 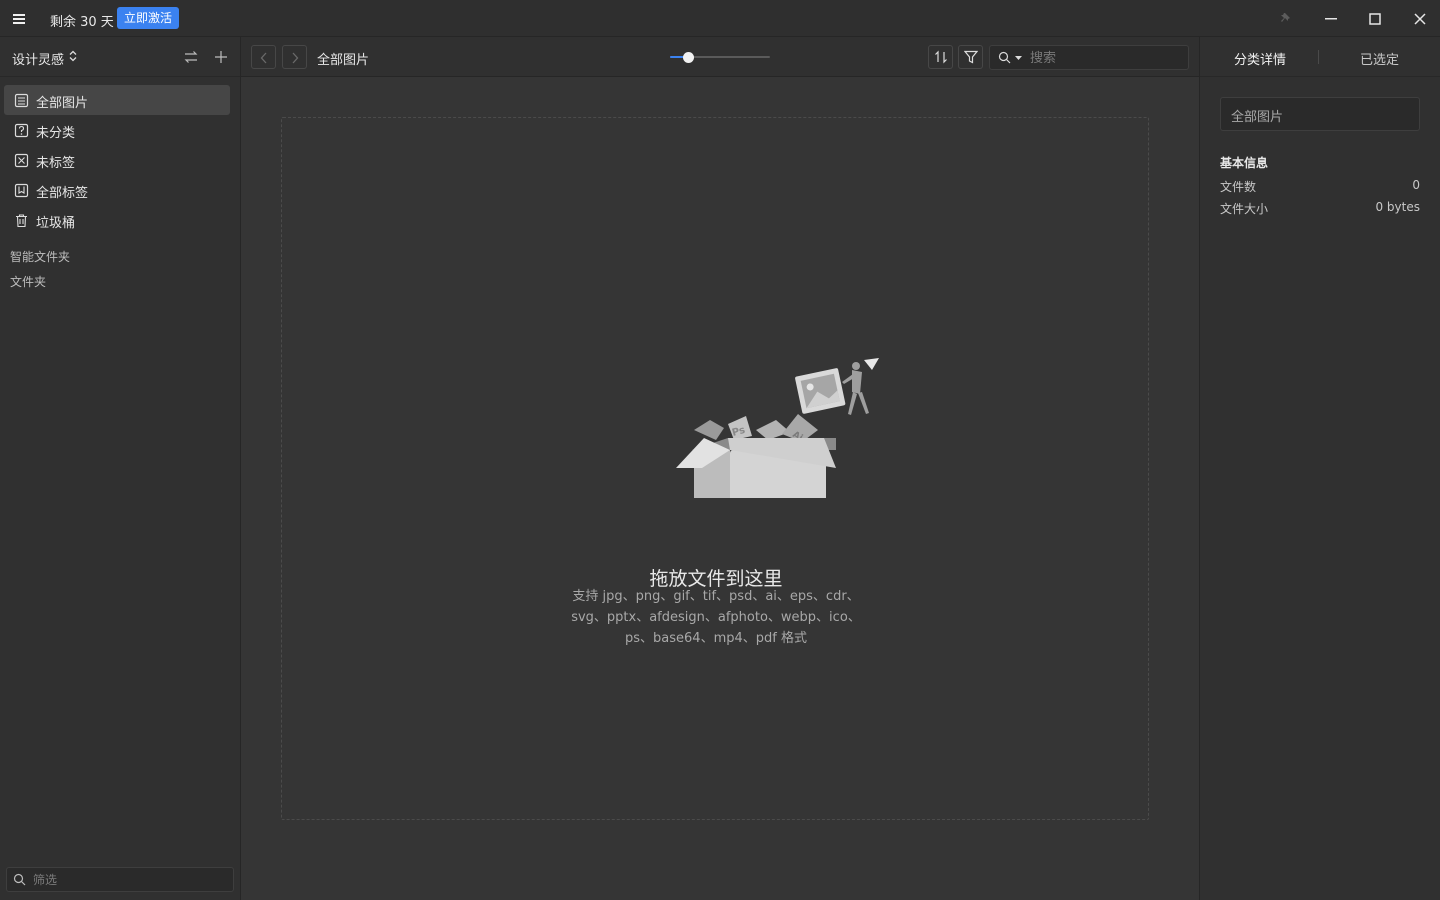 I want to click on search-box, so click(x=1089, y=57).